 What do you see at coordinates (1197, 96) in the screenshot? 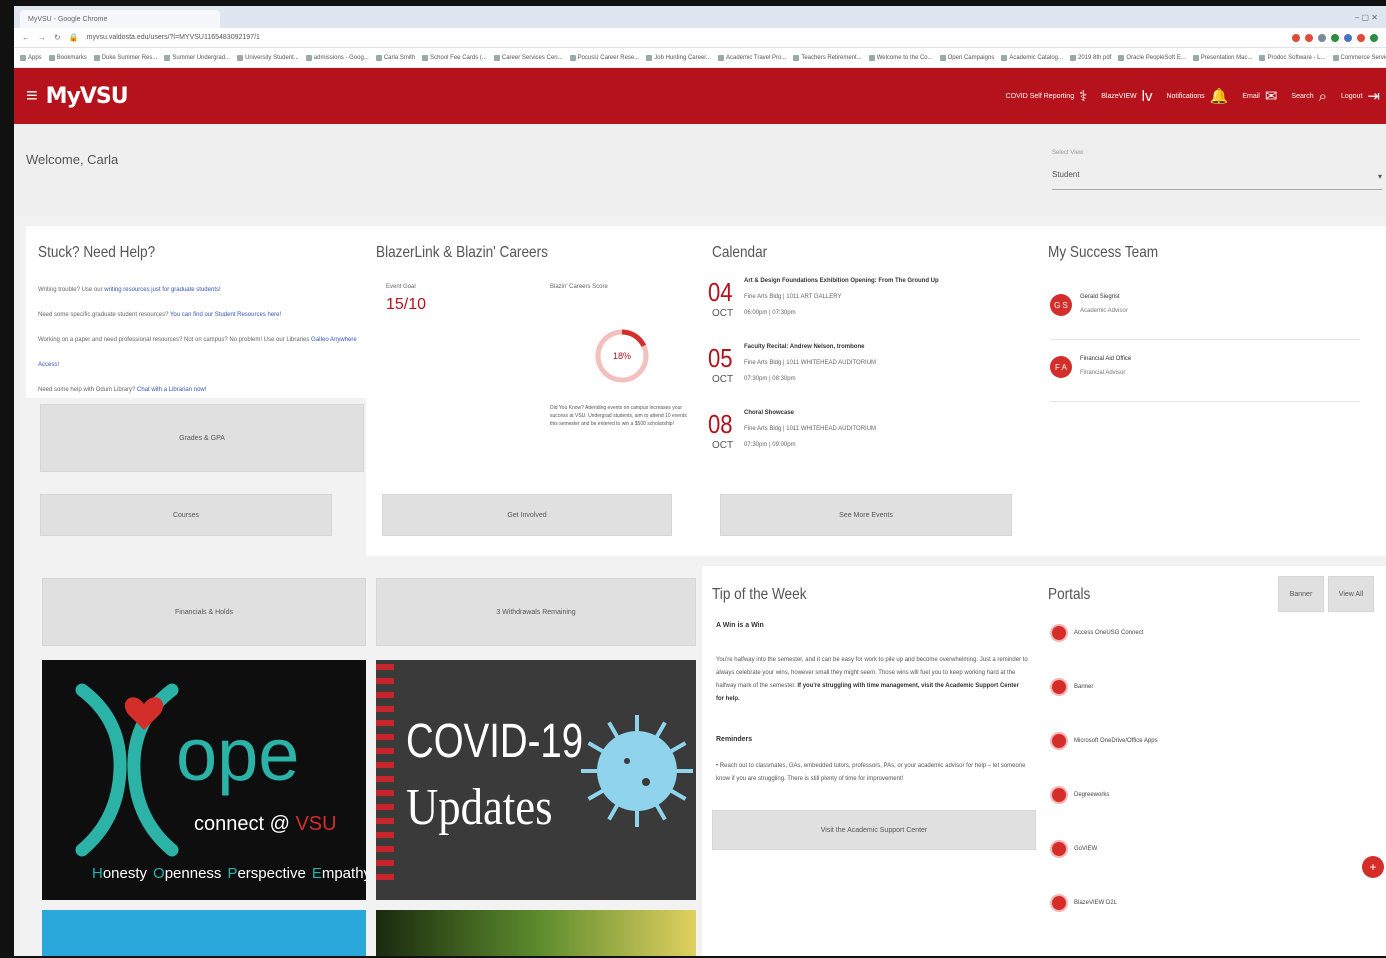
I see `header-action-notifications: Notifications 🔔` at bounding box center [1197, 96].